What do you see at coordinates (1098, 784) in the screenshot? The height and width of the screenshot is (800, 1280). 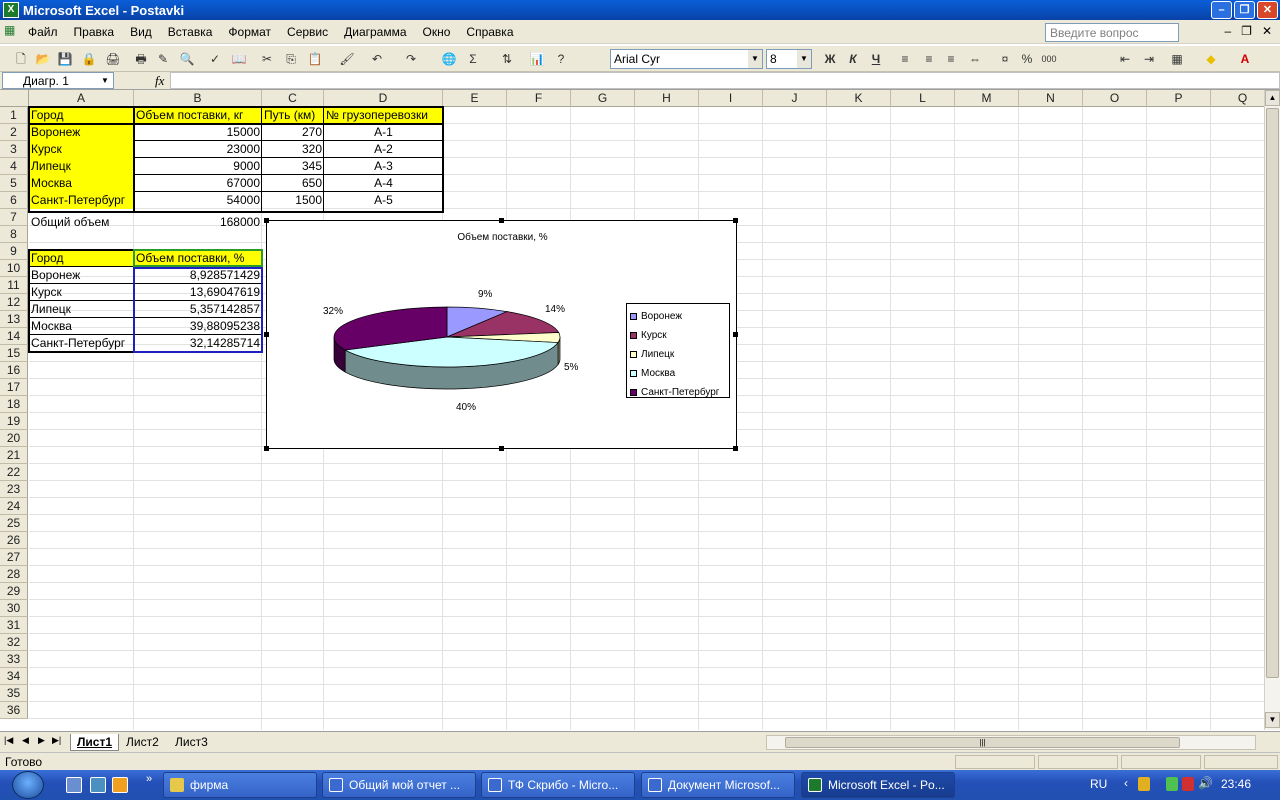 I see `language-indicator: RU` at bounding box center [1098, 784].